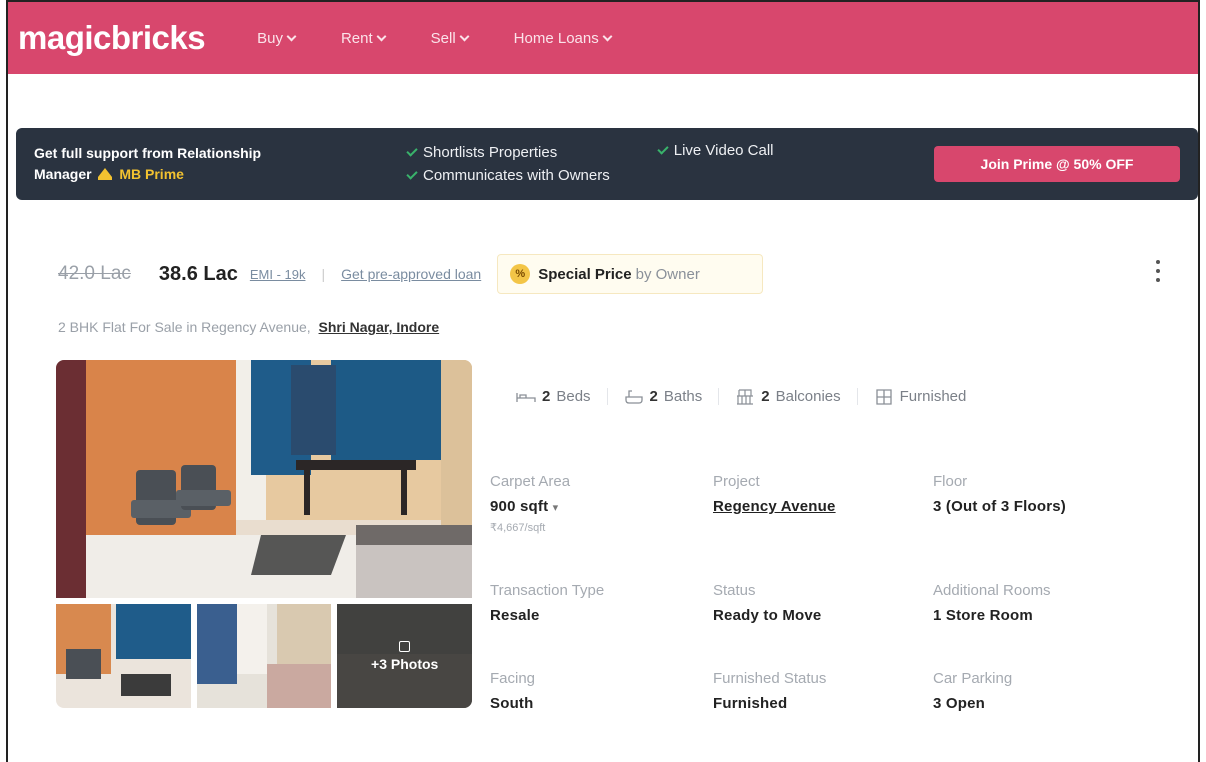  Describe the element at coordinates (356, 38) in the screenshot. I see `nav-rent-label: Rent` at that location.